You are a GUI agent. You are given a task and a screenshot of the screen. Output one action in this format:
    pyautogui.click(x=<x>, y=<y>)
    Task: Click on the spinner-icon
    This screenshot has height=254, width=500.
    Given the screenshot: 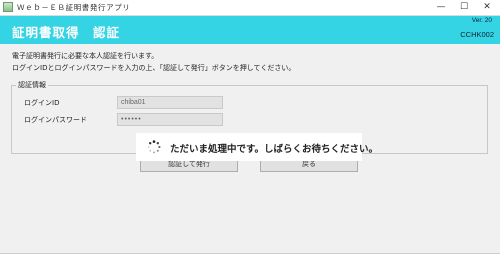 What is the action you would take?
    pyautogui.click(x=154, y=147)
    